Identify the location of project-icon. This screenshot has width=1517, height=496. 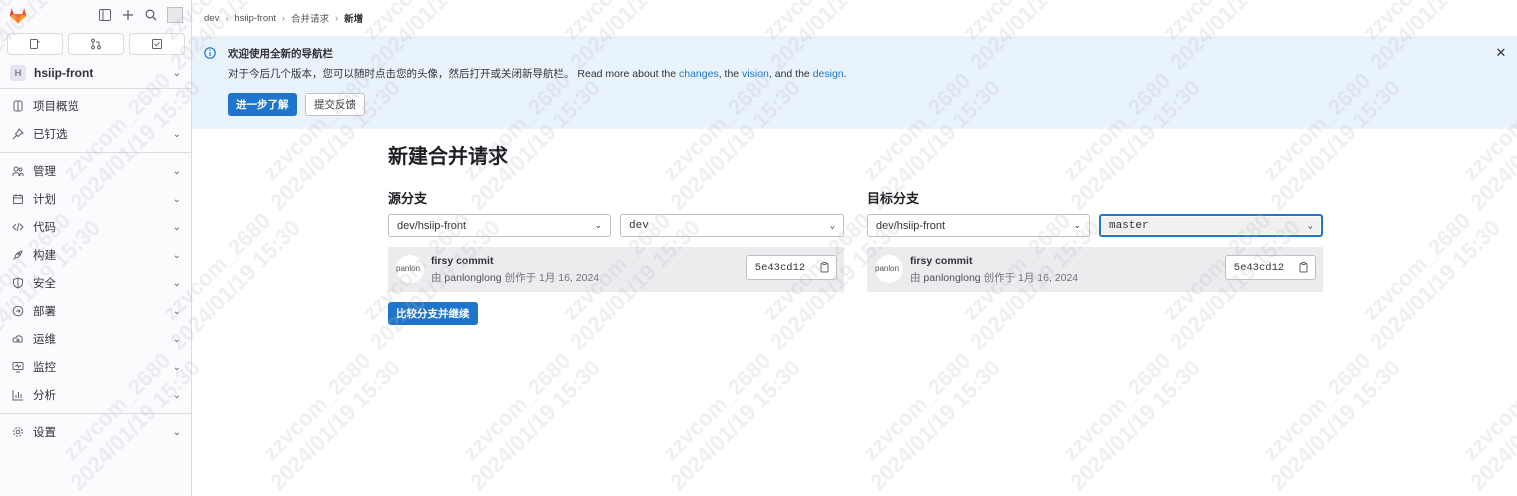
(18, 106).